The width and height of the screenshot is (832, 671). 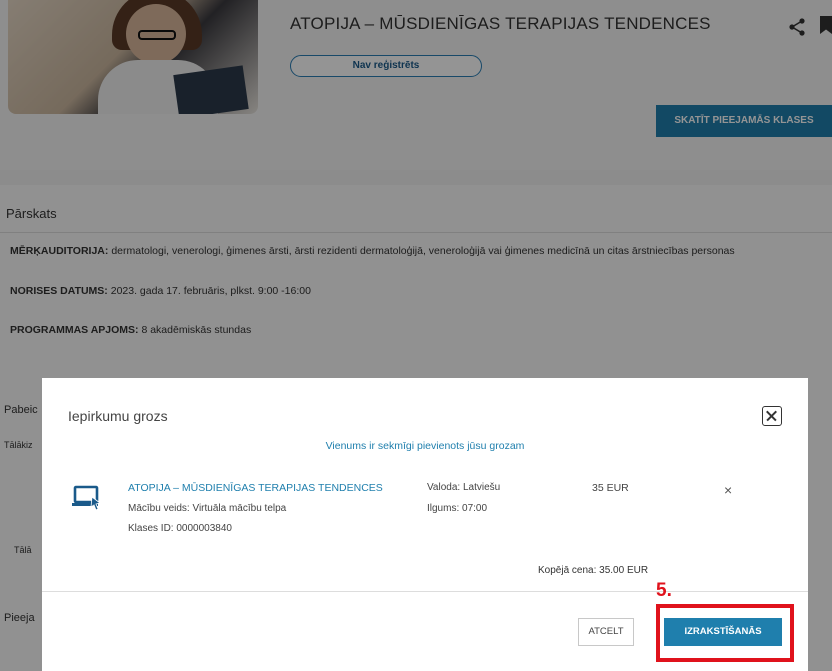 What do you see at coordinates (725, 633) in the screenshot?
I see `highlight-box-annotation` at bounding box center [725, 633].